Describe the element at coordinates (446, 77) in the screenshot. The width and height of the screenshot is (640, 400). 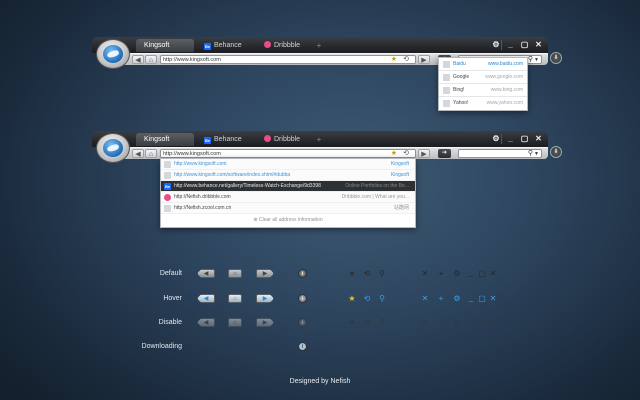
I see `google-icon` at that location.